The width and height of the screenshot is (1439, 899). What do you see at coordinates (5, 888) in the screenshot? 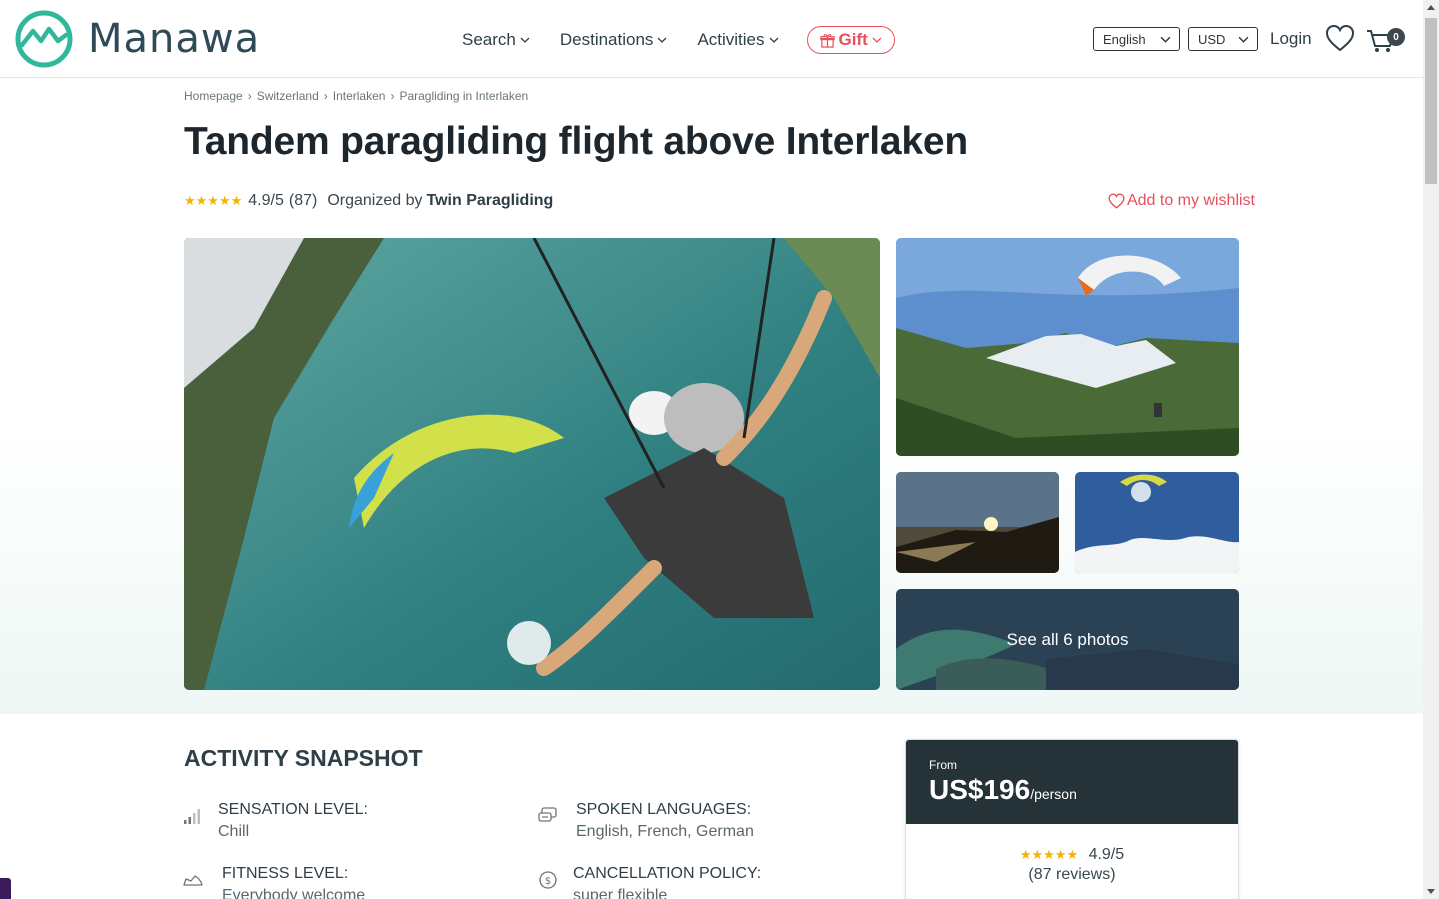
I see `feedback-tab` at bounding box center [5, 888].